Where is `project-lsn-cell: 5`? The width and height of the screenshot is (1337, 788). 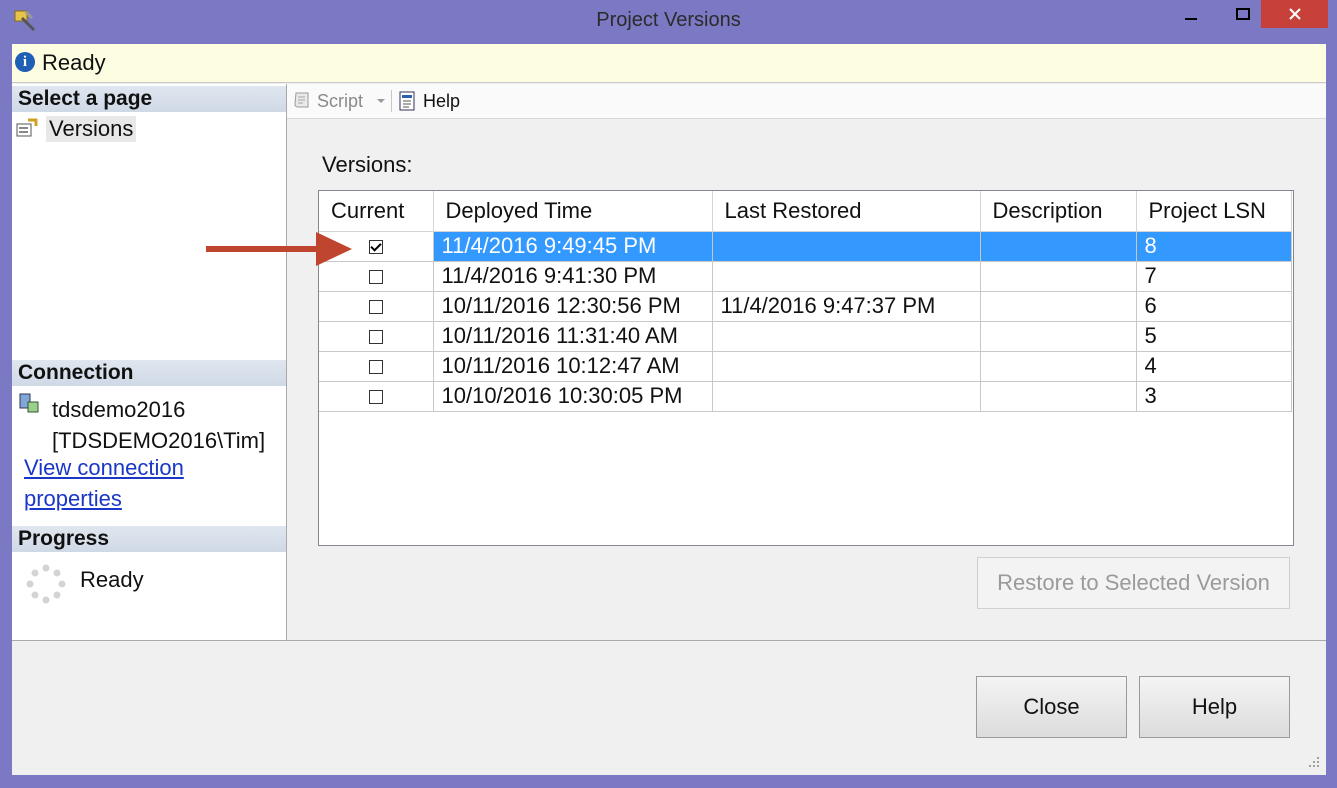 project-lsn-cell: 5 is located at coordinates (1214, 336).